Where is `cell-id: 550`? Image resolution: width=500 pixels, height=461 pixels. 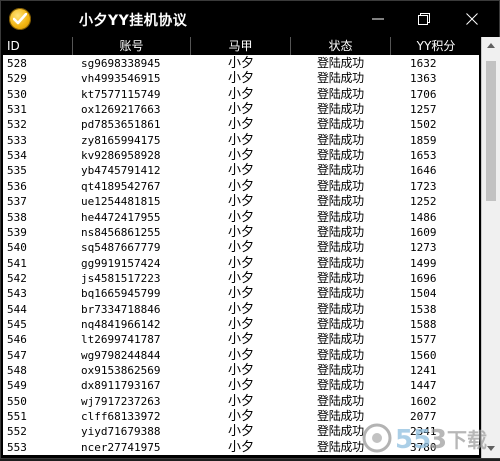 cell-id: 550 is located at coordinates (17, 401).